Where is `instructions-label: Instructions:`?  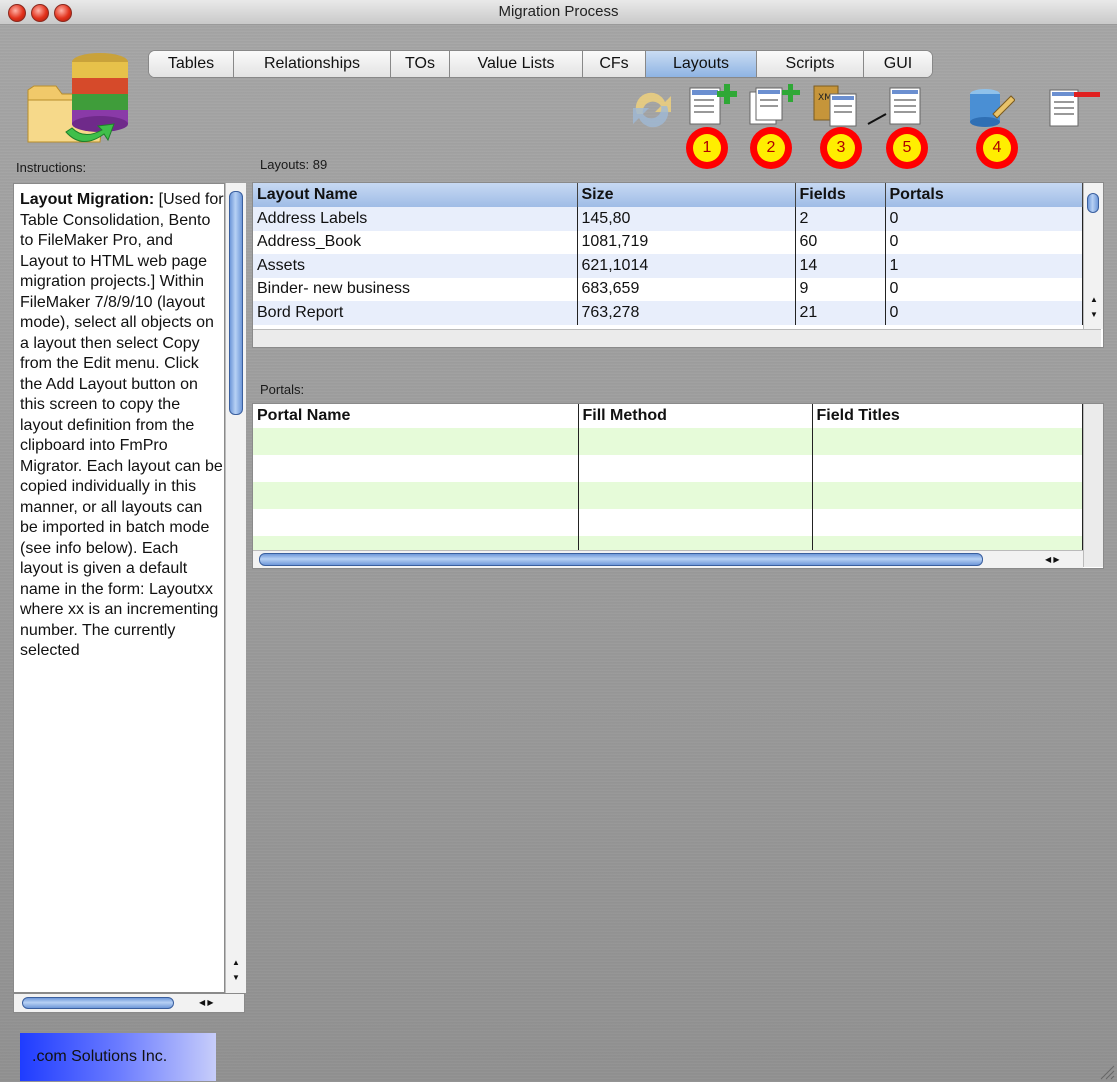 instructions-label: Instructions: is located at coordinates (51, 167).